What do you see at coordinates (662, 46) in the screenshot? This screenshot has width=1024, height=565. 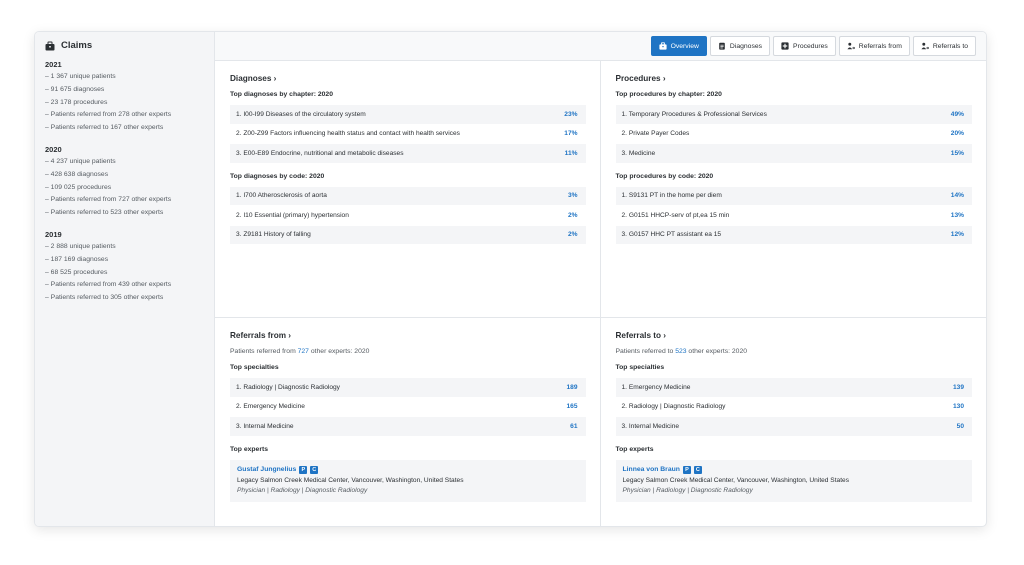 I see `briefcase-icon` at bounding box center [662, 46].